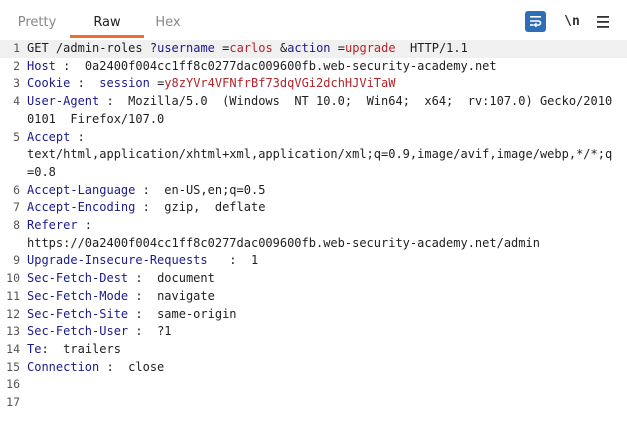 This screenshot has height=431, width=627. Describe the element at coordinates (16, 83) in the screenshot. I see `line-number: 3` at that location.